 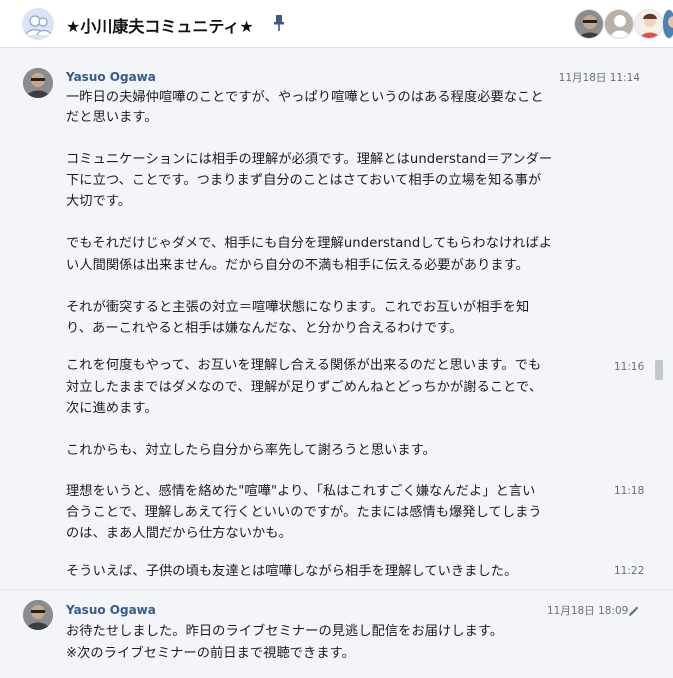 What do you see at coordinates (304, 387) in the screenshot?
I see `message-line: 対立したままではダメなので、理解が足りずごめんねとどっちかが謝ることで、` at bounding box center [304, 387].